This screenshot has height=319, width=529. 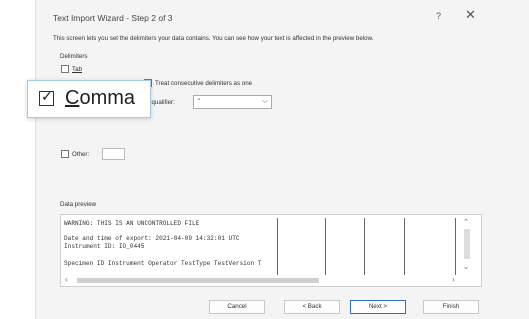 I want to click on tab-label-text: Tab, so click(x=77, y=69).